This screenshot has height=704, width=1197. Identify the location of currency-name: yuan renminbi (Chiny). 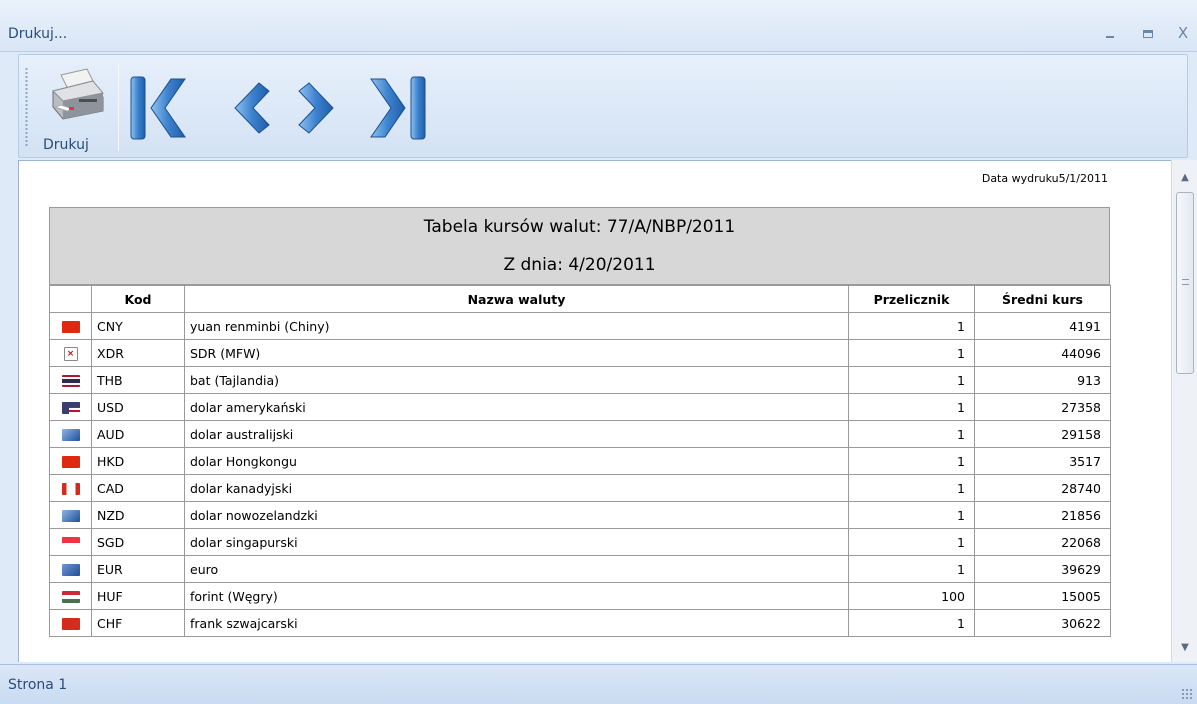
(516, 326).